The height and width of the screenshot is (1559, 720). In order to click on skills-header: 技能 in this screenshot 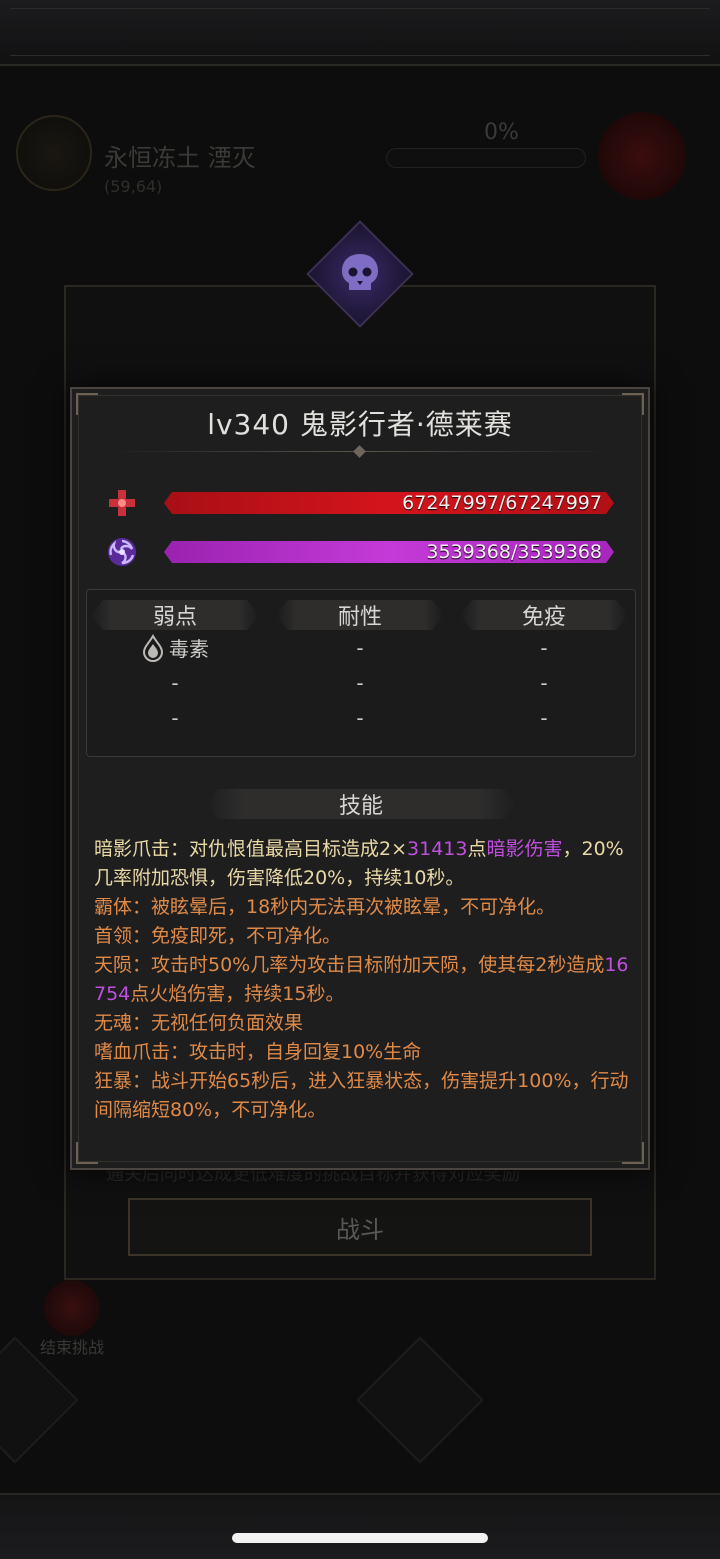, I will do `click(361, 804)`.